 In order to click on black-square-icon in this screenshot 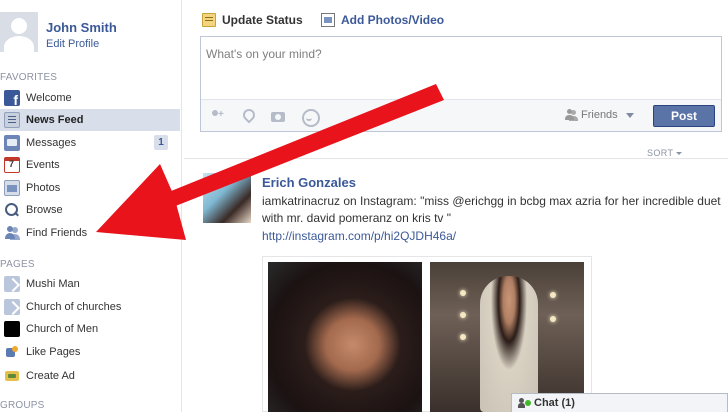, I will do `click(12, 329)`.